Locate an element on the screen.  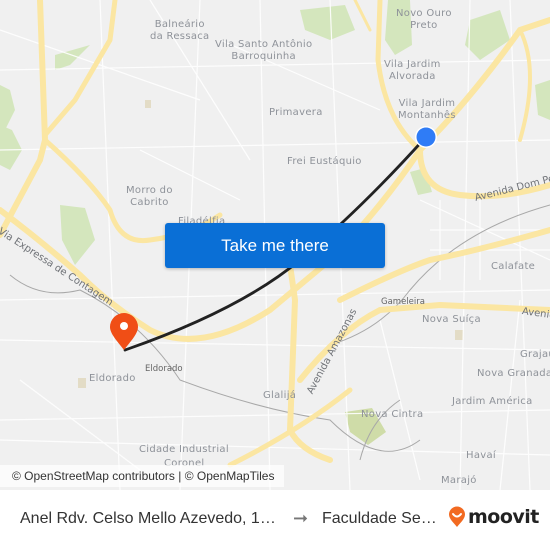
place-label: Balneário da Ressaca is located at coordinates (180, 30).